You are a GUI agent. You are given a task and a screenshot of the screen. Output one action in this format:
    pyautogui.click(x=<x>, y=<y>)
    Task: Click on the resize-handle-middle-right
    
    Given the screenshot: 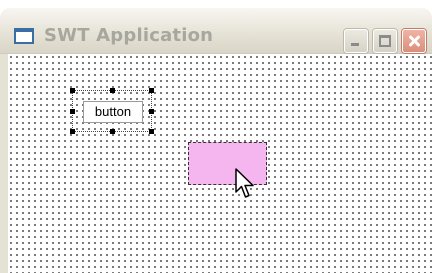 What is the action you would take?
    pyautogui.click(x=151, y=111)
    